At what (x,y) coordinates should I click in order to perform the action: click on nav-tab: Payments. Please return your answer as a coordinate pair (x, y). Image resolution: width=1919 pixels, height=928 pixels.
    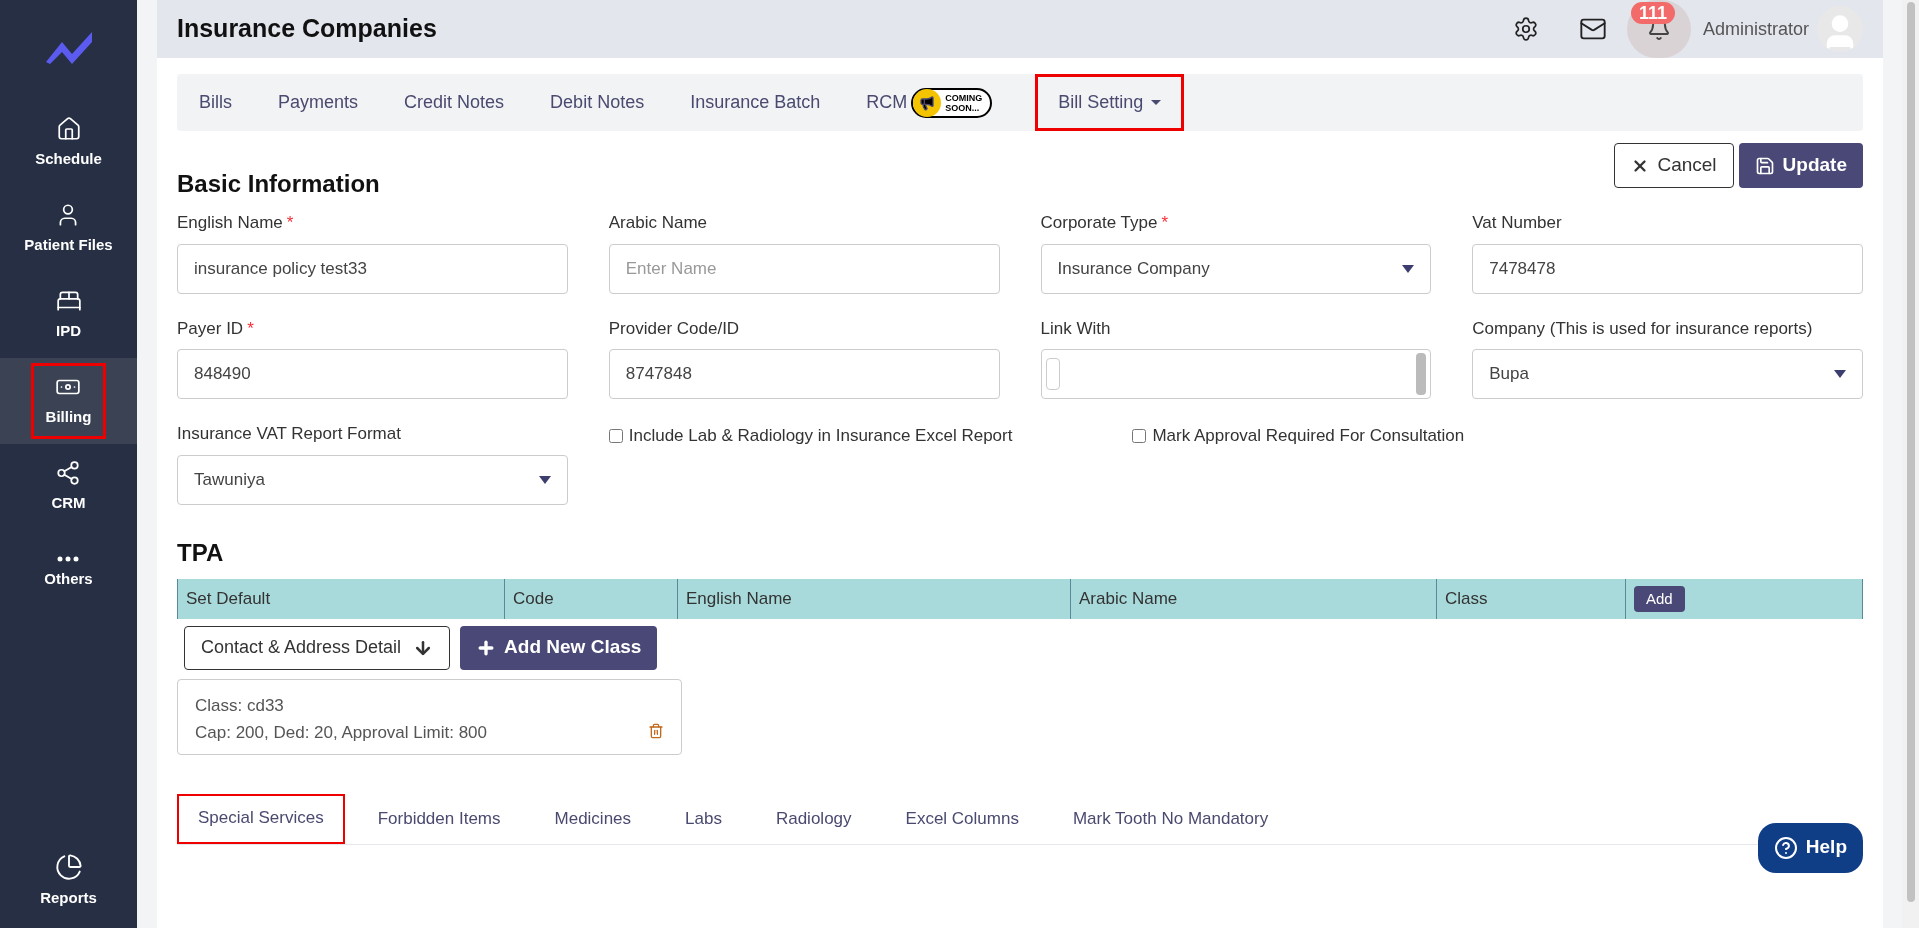
    Looking at the image, I should click on (318, 102).